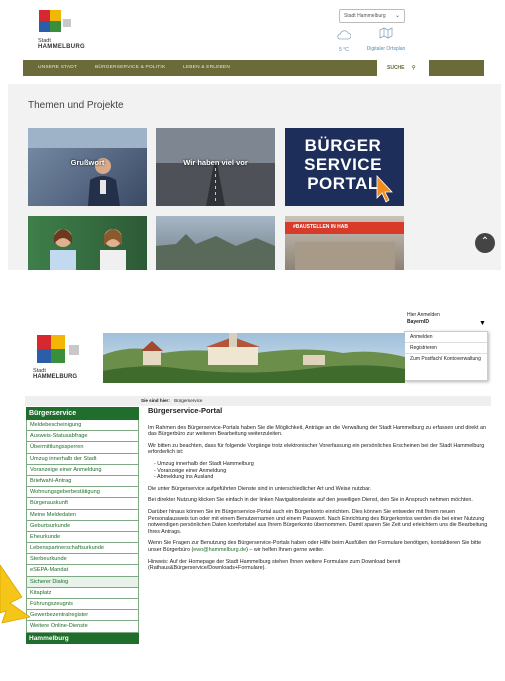 Image resolution: width=505 pixels, height=681 pixels. I want to click on sidebar-title: Bürgerservice, so click(82, 413).